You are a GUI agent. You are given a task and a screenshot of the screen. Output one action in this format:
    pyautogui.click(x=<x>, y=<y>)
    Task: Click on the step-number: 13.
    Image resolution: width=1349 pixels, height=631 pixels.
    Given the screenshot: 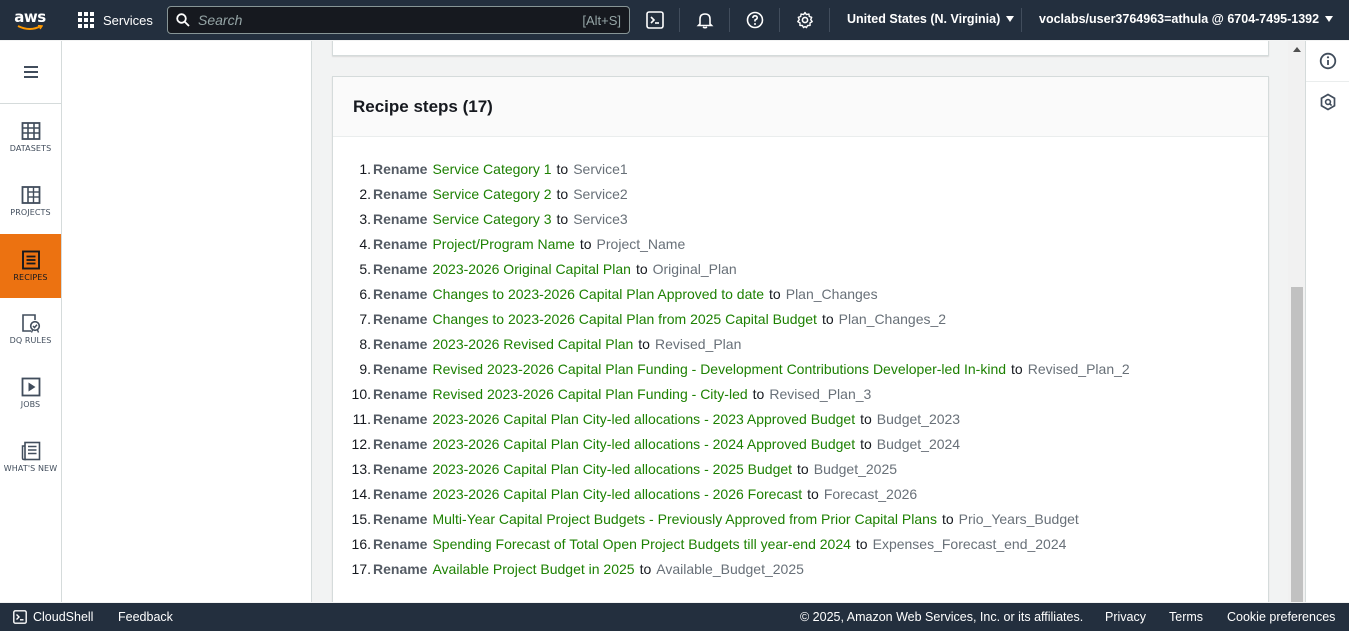 What is the action you would take?
    pyautogui.click(x=361, y=468)
    